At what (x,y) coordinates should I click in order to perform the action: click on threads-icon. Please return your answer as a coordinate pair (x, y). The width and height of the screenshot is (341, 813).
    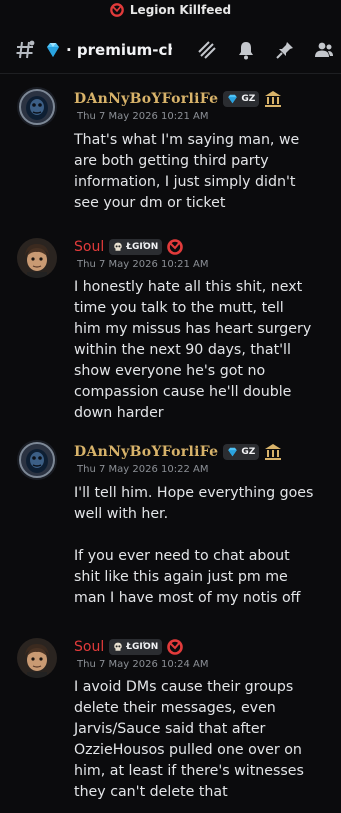
    Looking at the image, I should click on (207, 50).